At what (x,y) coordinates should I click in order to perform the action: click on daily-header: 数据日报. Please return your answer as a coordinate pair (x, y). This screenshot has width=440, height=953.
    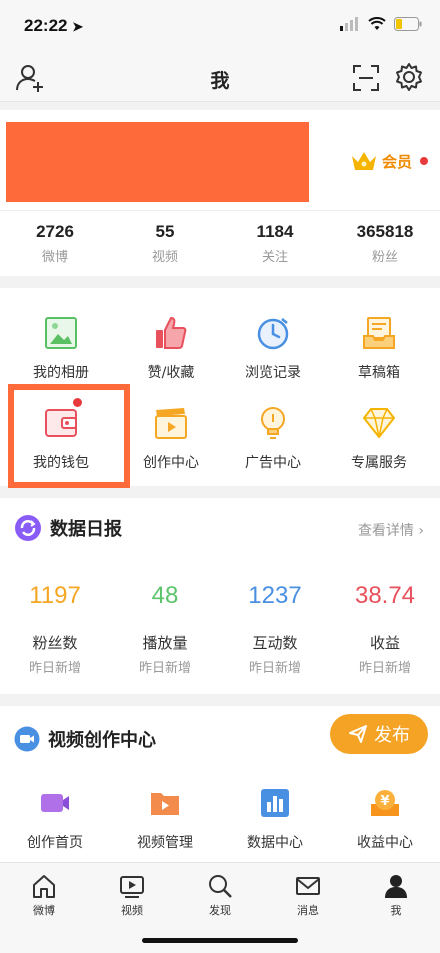
    Looking at the image, I should click on (68, 528).